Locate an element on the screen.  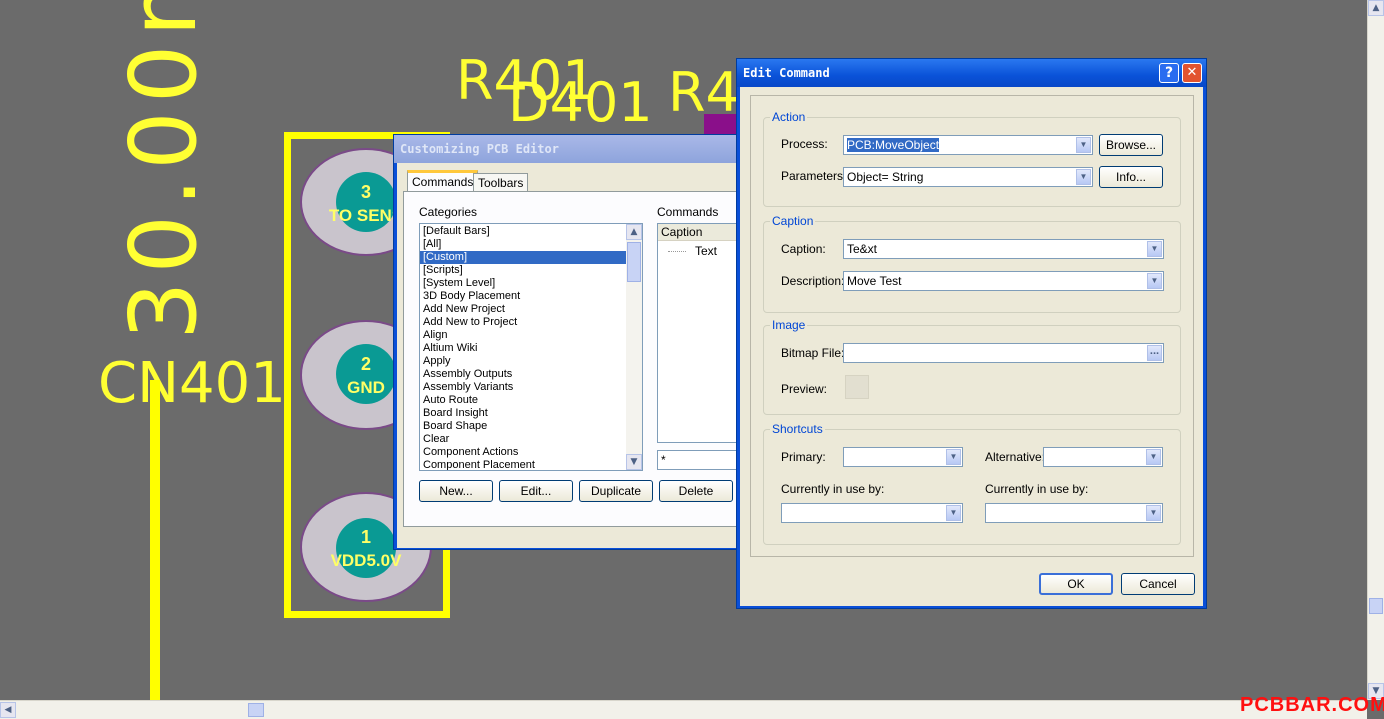
categories-scrollbar: ▲ ▼ is located at coordinates (634, 347).